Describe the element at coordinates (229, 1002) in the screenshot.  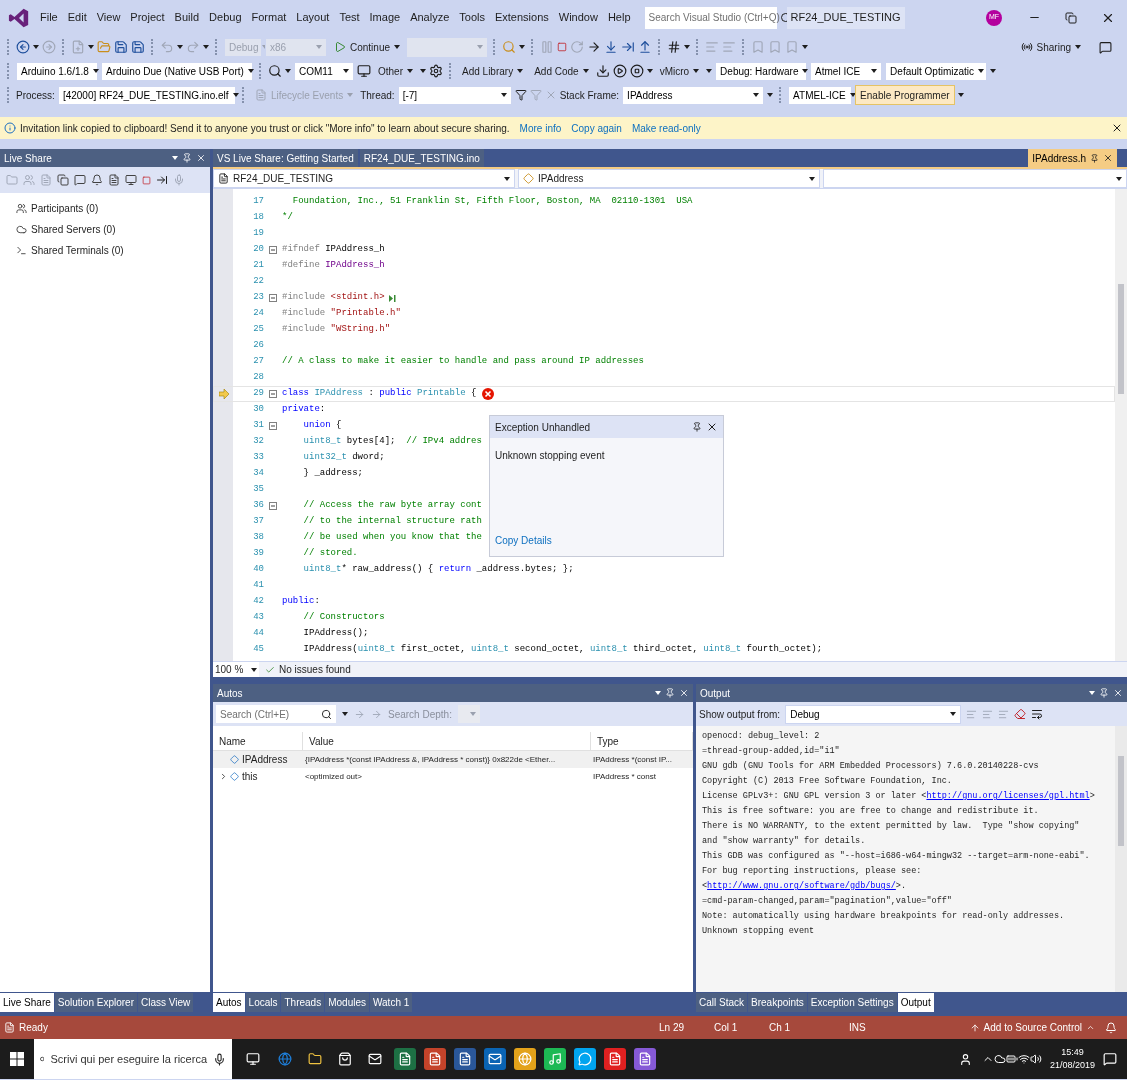
I see `panel-tab: Autos` at that location.